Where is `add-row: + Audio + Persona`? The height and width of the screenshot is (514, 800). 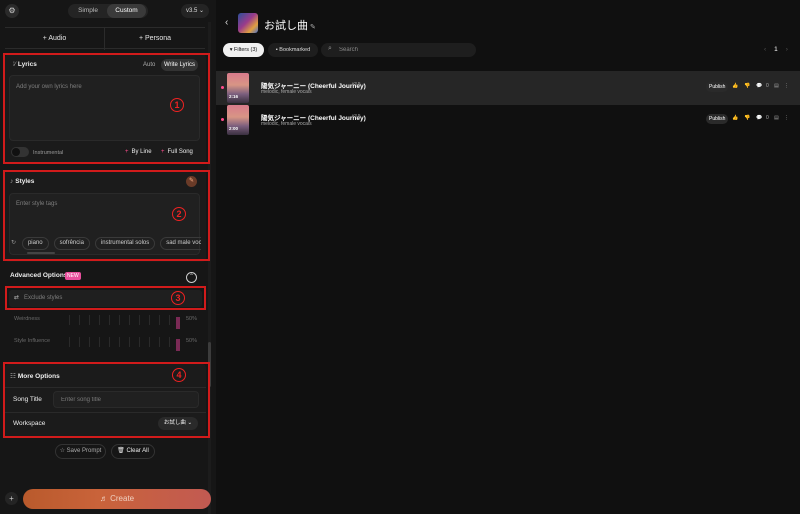 add-row: + Audio + Persona is located at coordinates (105, 38).